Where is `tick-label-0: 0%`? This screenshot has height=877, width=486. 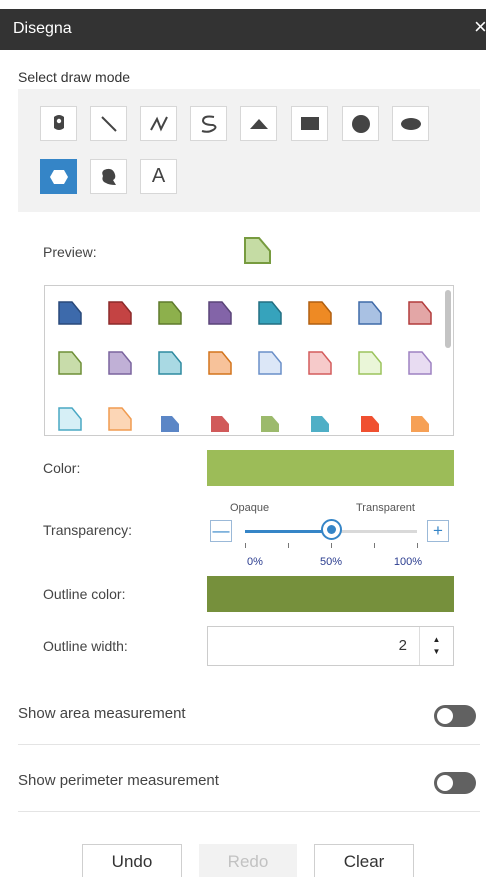 tick-label-0: 0% is located at coordinates (255, 562).